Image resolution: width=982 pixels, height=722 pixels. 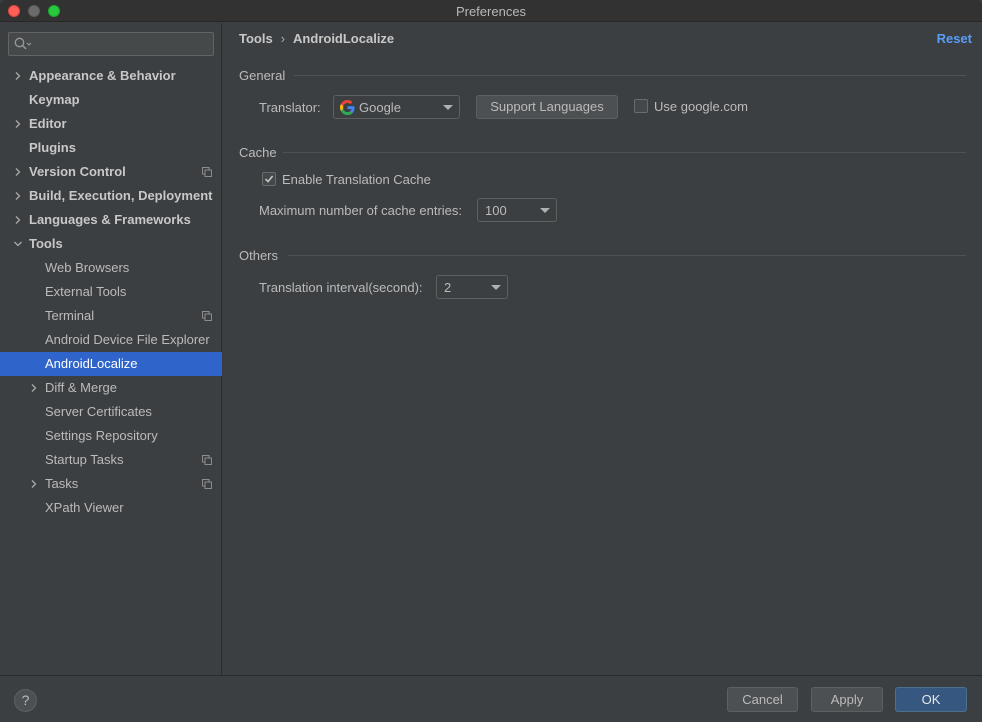 What do you see at coordinates (762, 699) in the screenshot?
I see `cancel-button: Cancel` at bounding box center [762, 699].